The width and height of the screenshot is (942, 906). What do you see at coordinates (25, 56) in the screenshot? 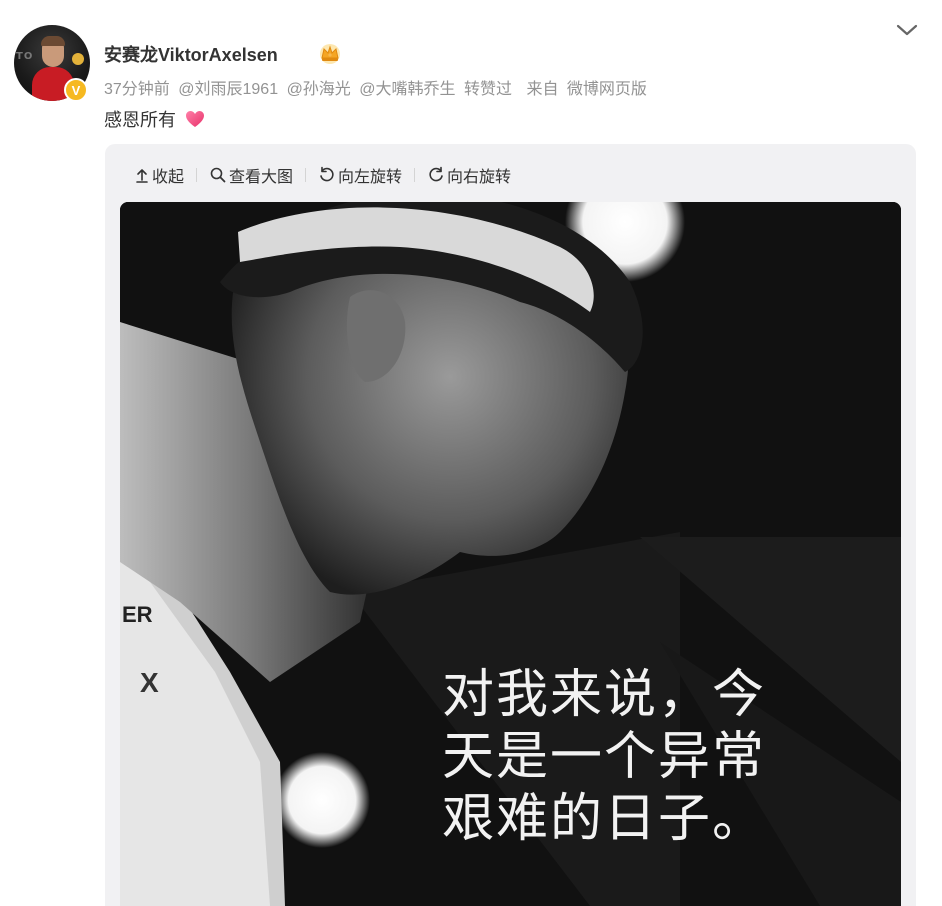
I see `avatar-background-text: TO` at bounding box center [25, 56].